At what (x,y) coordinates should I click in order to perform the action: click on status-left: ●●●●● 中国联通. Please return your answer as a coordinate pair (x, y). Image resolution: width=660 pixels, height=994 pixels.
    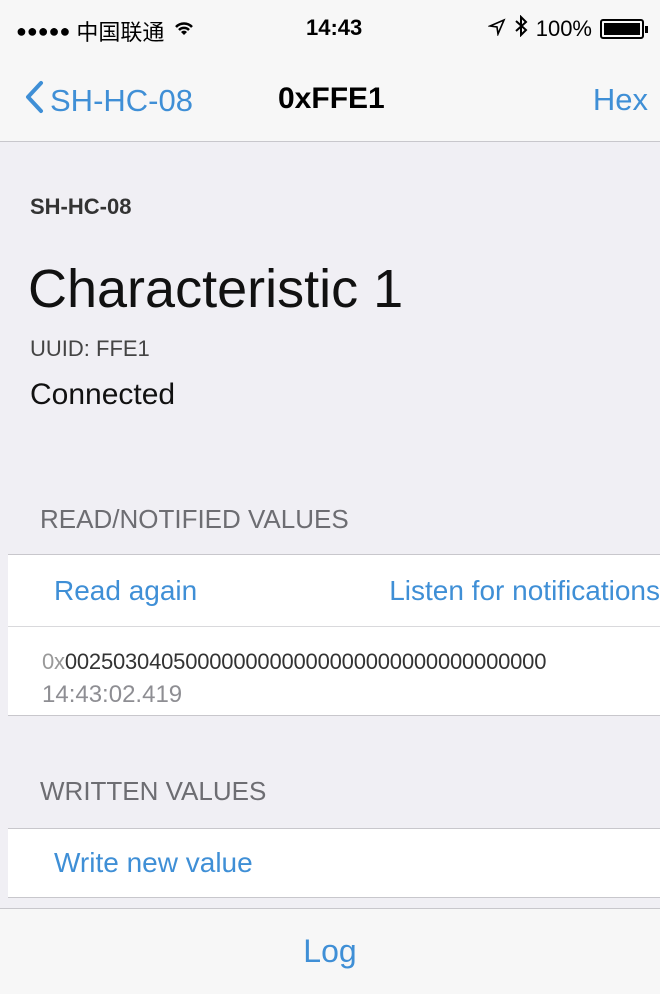
    Looking at the image, I should click on (106, 31).